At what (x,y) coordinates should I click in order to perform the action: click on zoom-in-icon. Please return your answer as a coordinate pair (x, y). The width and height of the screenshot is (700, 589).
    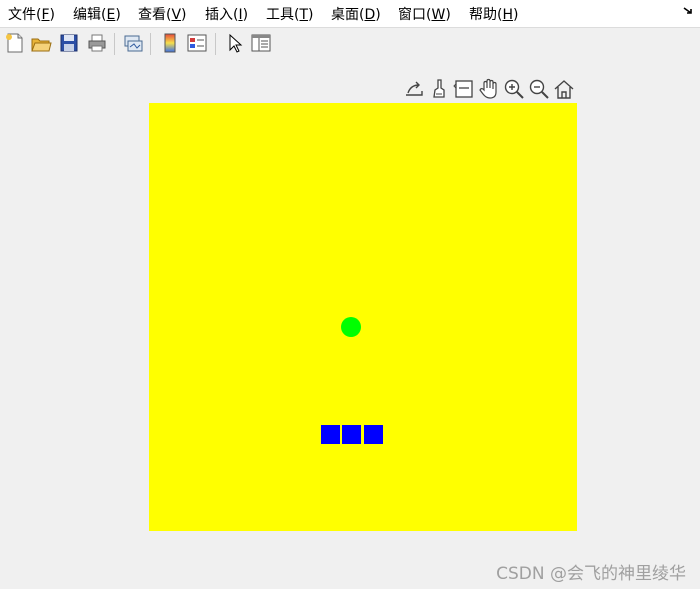
    Looking at the image, I should click on (514, 89).